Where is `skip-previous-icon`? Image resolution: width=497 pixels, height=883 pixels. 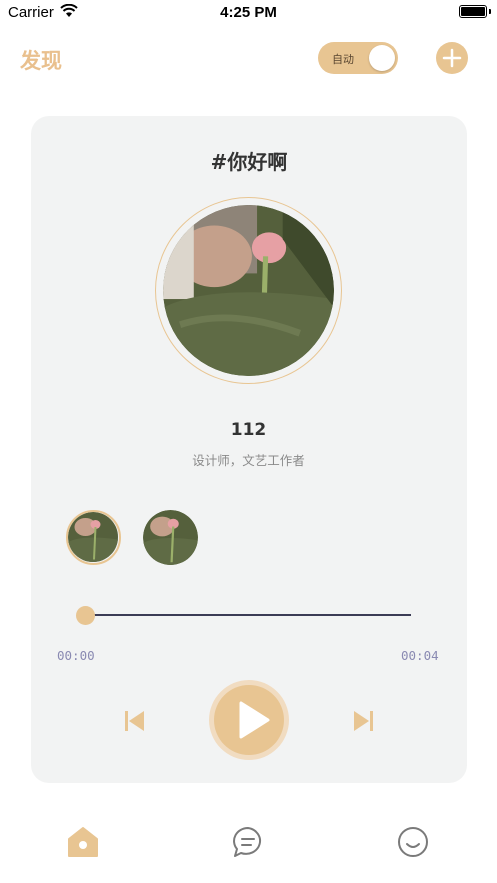 skip-previous-icon is located at coordinates (134, 721).